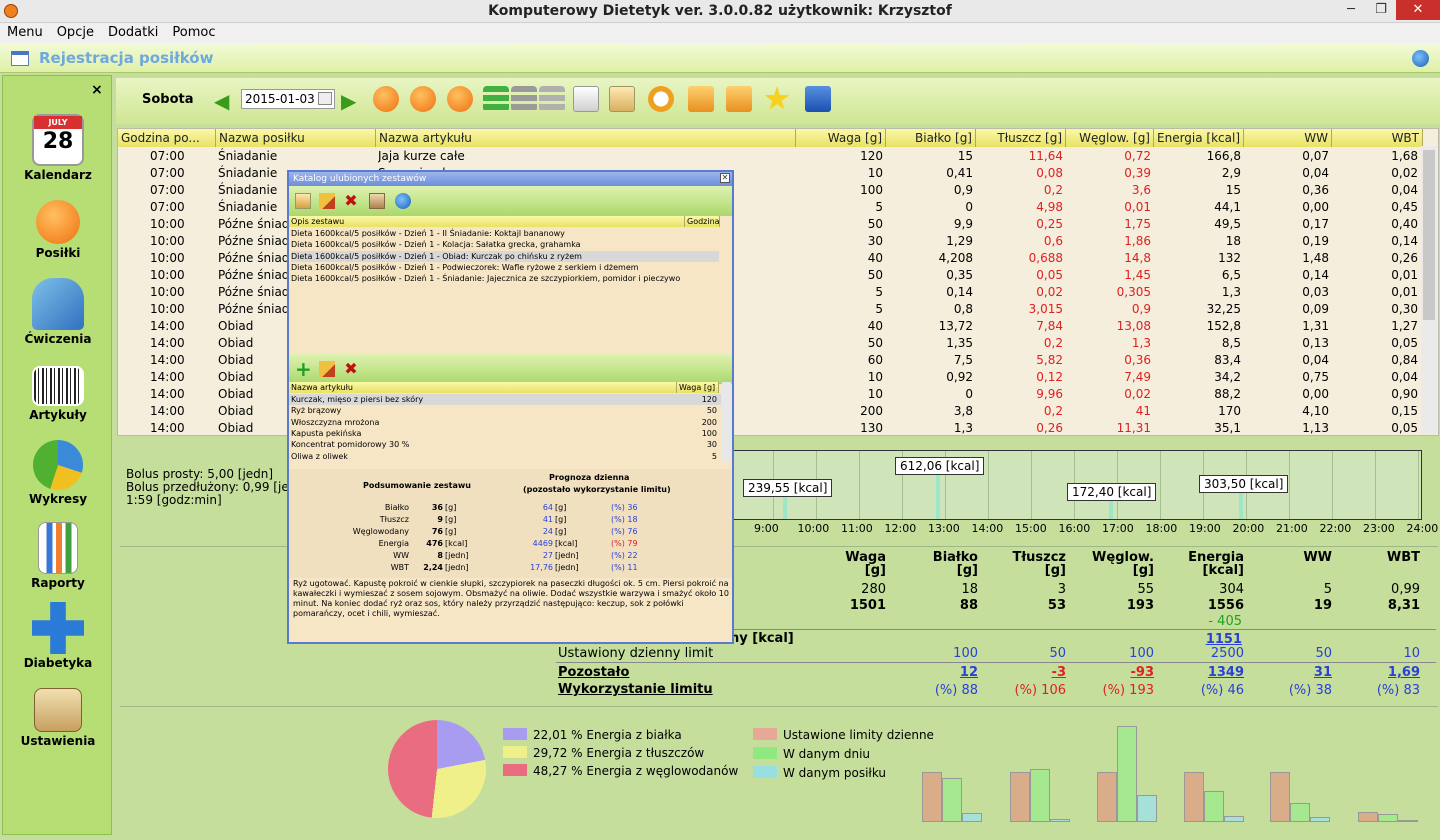 The height and width of the screenshot is (840, 1440). What do you see at coordinates (58, 636) in the screenshot?
I see `sidebar-item-diabetyka: Diabetyka` at bounding box center [58, 636].